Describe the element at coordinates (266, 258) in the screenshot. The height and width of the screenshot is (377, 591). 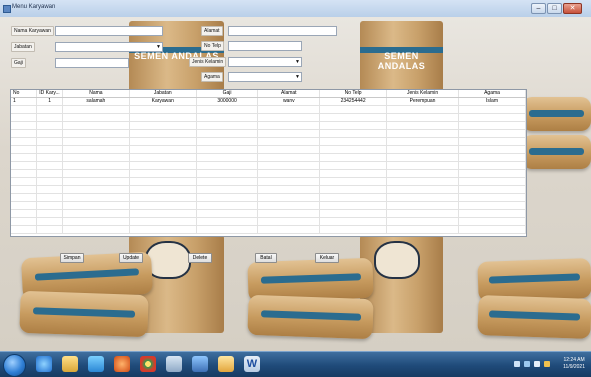
I see `batal-button: Batal` at that location.